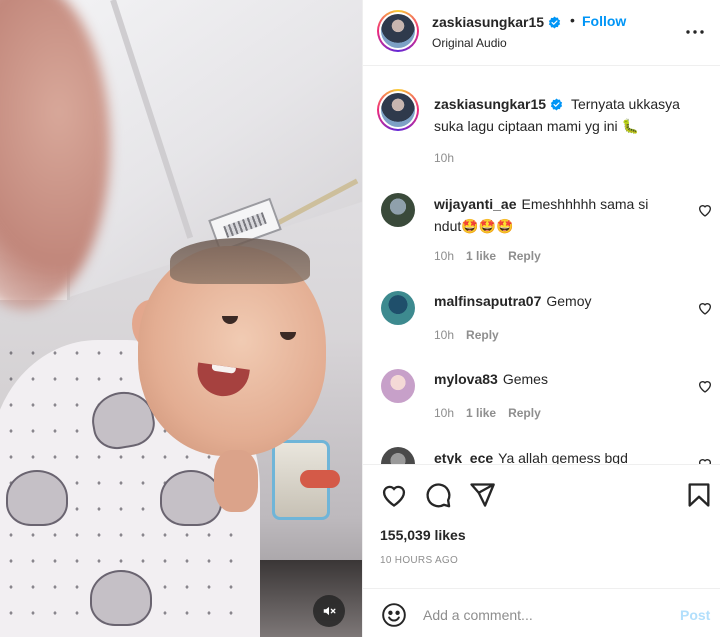 Image resolution: width=720 pixels, height=637 pixels. What do you see at coordinates (490, 104) in the screenshot?
I see `caption-username: zaskiasungkar15` at bounding box center [490, 104].